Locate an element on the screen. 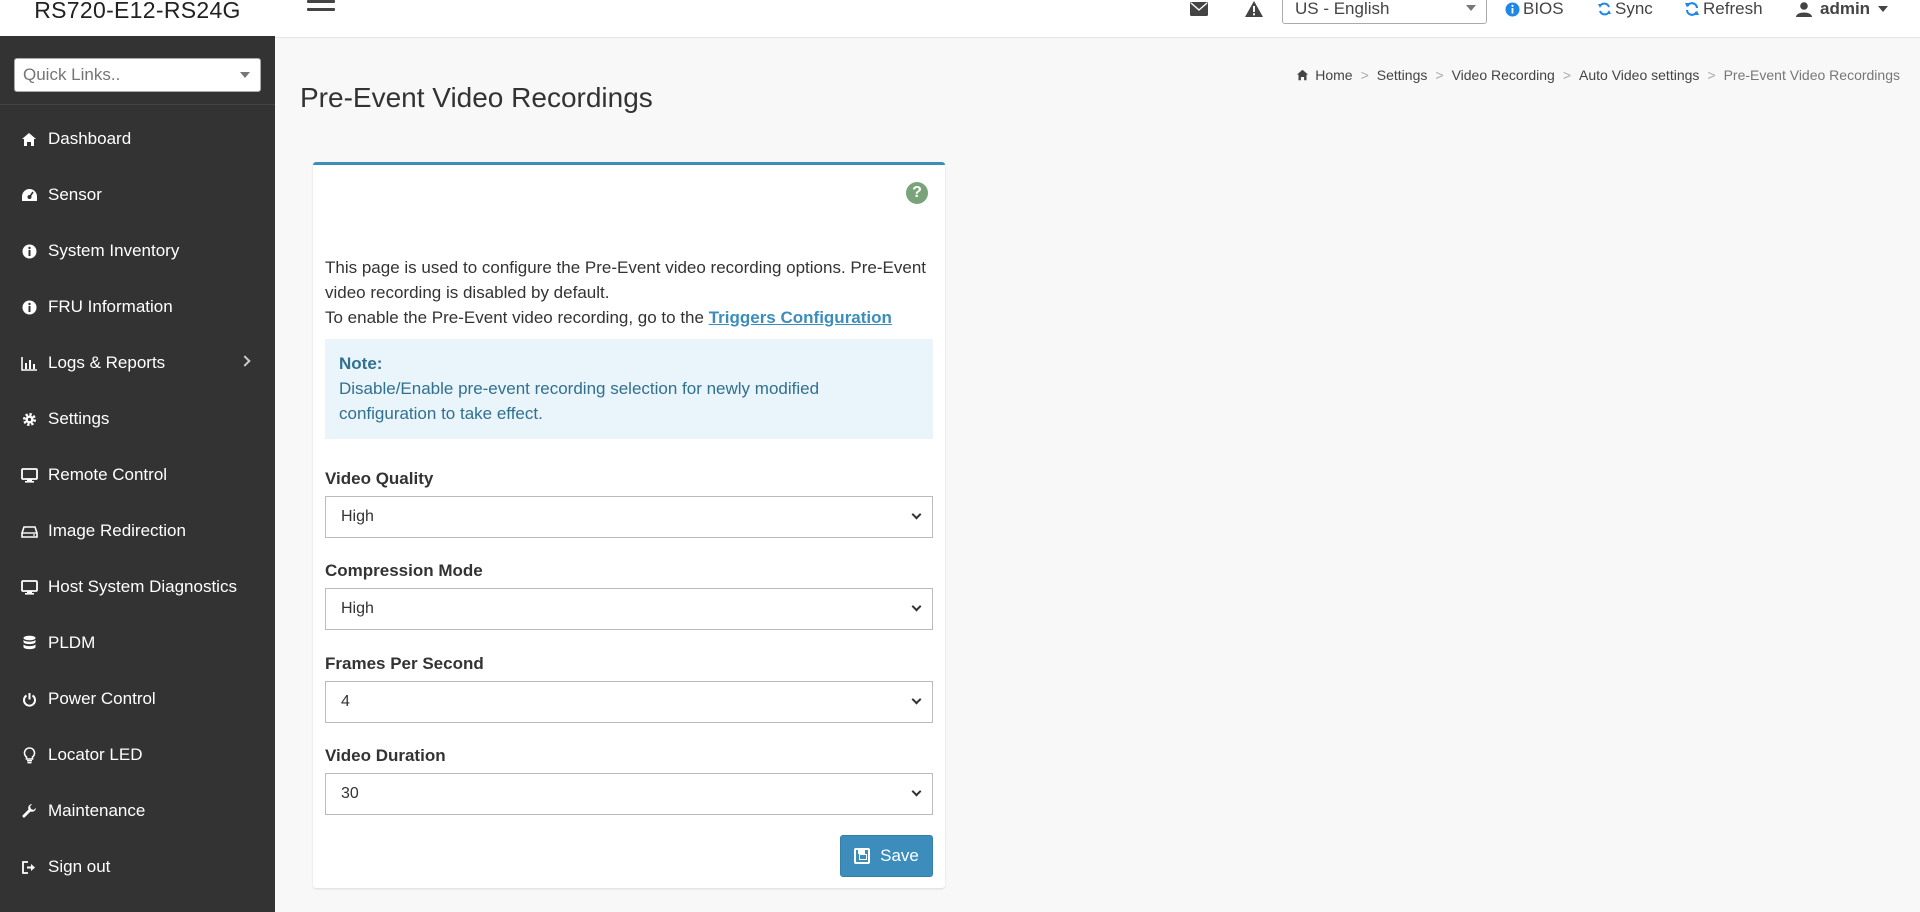  sync-label: Sync is located at coordinates (1634, 9).